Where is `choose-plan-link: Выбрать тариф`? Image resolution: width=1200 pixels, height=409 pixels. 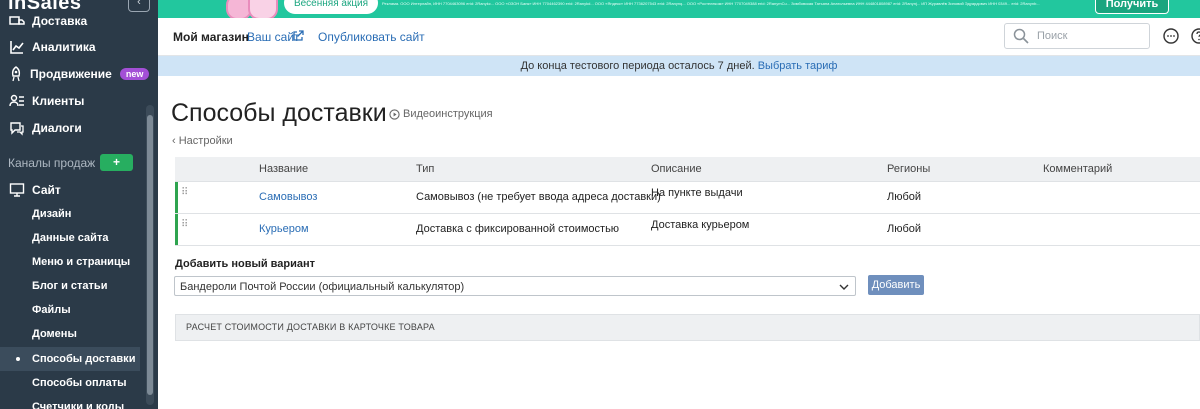
choose-plan-link: Выбрать тариф is located at coordinates (798, 66).